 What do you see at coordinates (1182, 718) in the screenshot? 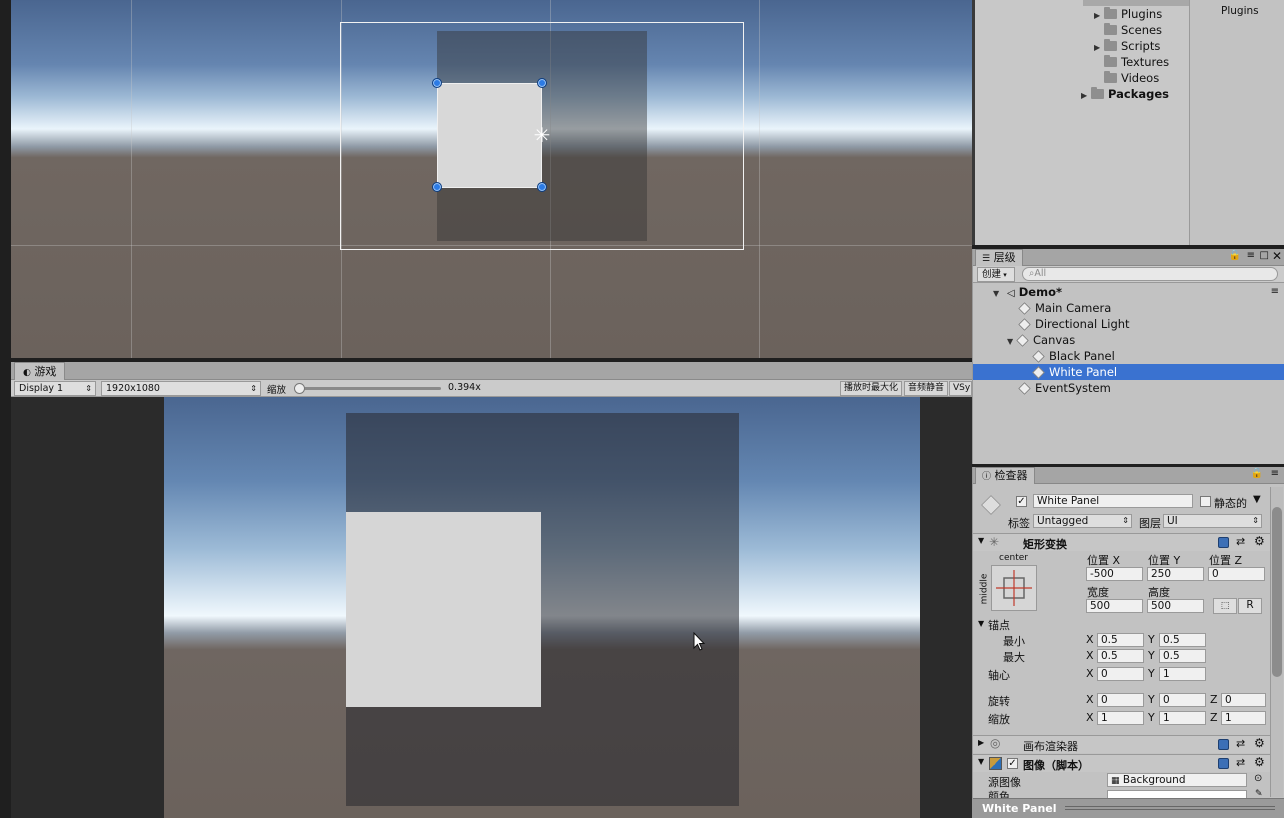
I see `scale-y-field: 1` at bounding box center [1182, 718].